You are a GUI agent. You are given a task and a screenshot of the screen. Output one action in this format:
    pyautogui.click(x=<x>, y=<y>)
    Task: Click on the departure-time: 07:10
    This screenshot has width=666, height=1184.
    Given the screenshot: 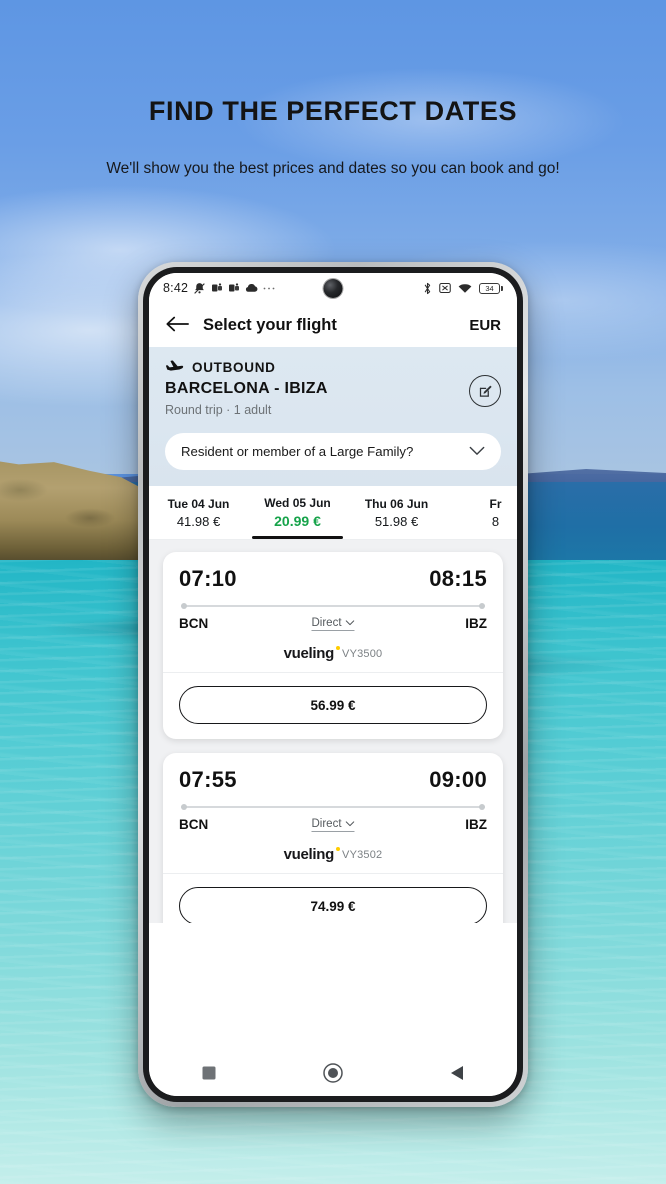 What is the action you would take?
    pyautogui.click(x=208, y=578)
    